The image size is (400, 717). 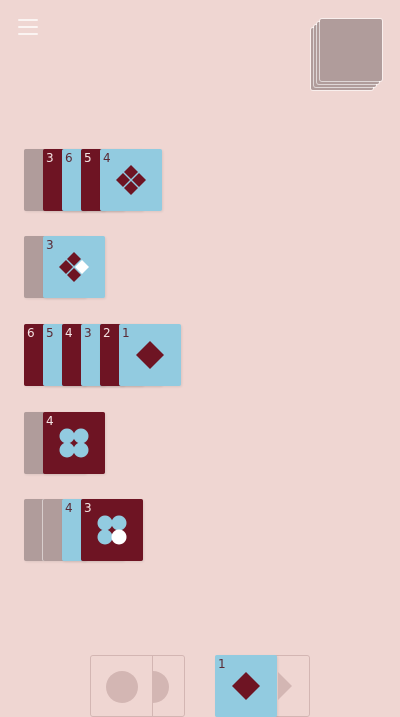 What do you see at coordinates (161, 687) in the screenshot?
I see `half-circle-icon` at bounding box center [161, 687].